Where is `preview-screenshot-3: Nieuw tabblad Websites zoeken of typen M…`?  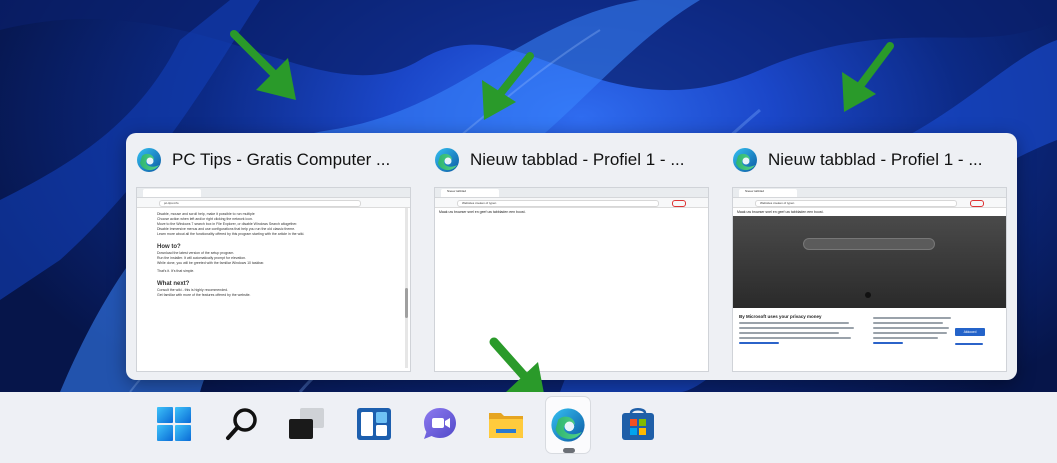 preview-screenshot-3: Nieuw tabblad Websites zoeken of typen M… is located at coordinates (869, 279).